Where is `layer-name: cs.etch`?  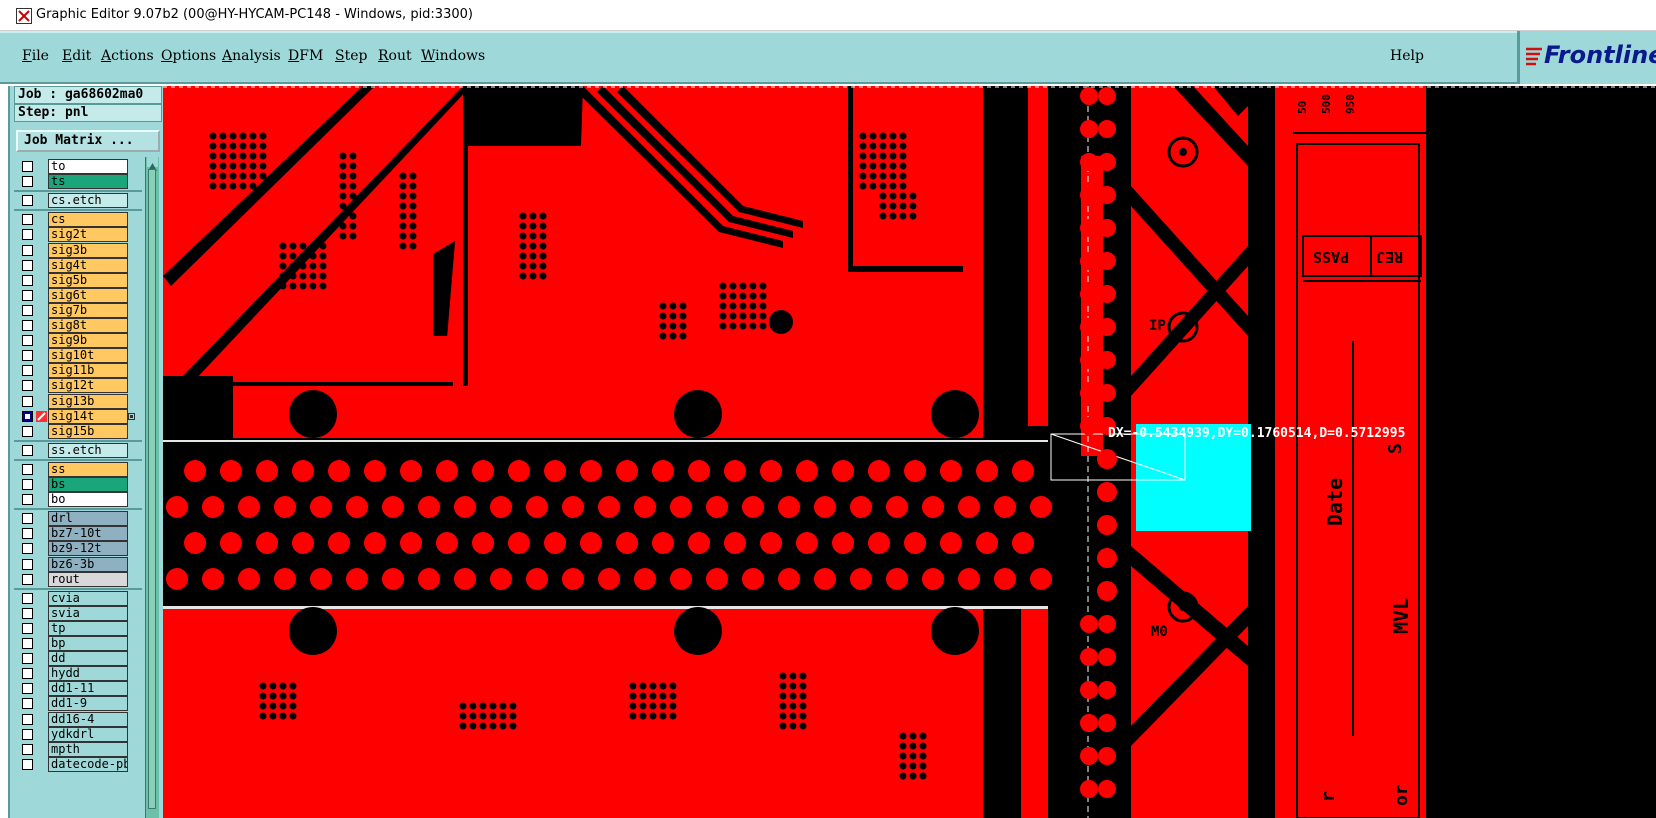
layer-name: cs.etch is located at coordinates (88, 201).